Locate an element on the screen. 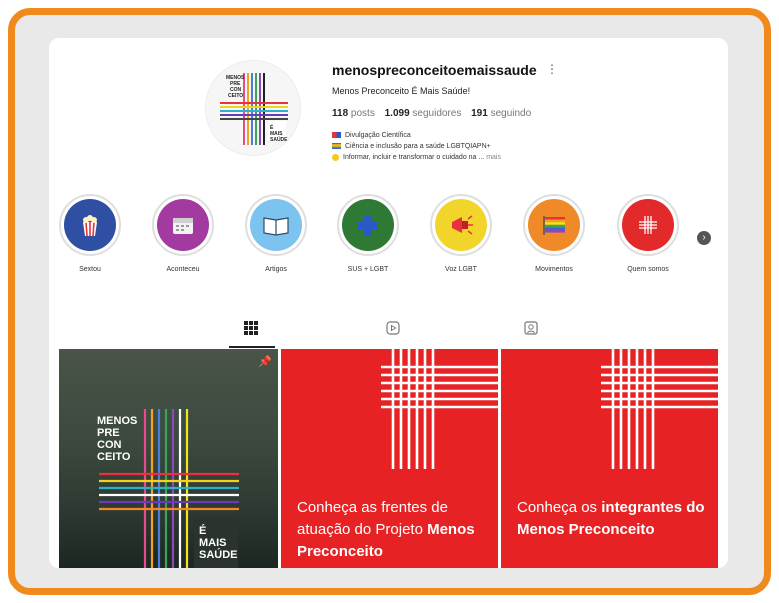 This screenshot has width=779, height=603. profile-username: menospreconceitoemaissaude is located at coordinates (434, 70).